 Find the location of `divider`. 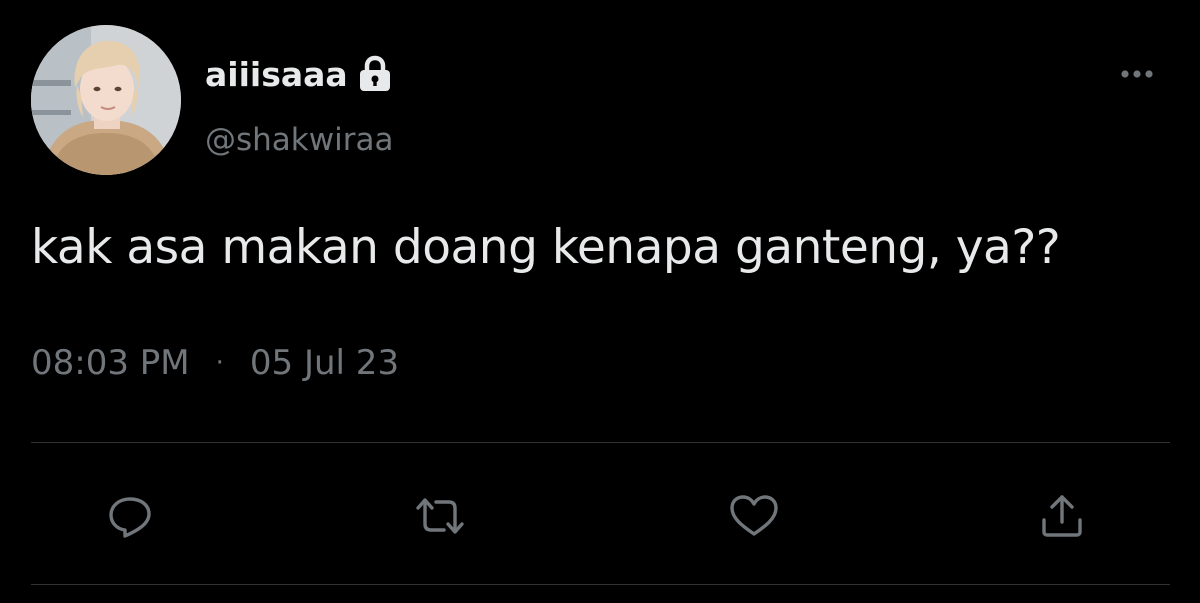

divider is located at coordinates (600, 442).